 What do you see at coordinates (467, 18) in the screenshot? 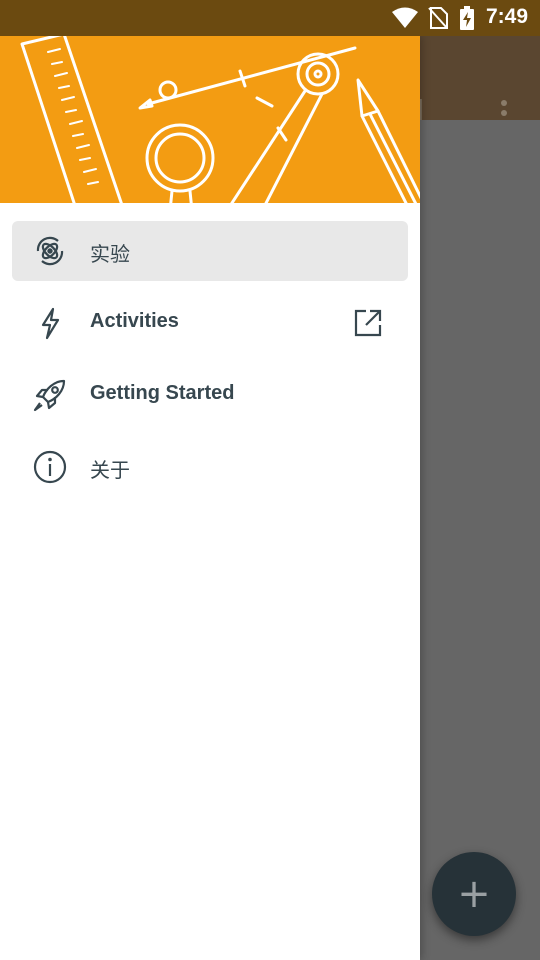
I see `battery-charging-icon` at bounding box center [467, 18].